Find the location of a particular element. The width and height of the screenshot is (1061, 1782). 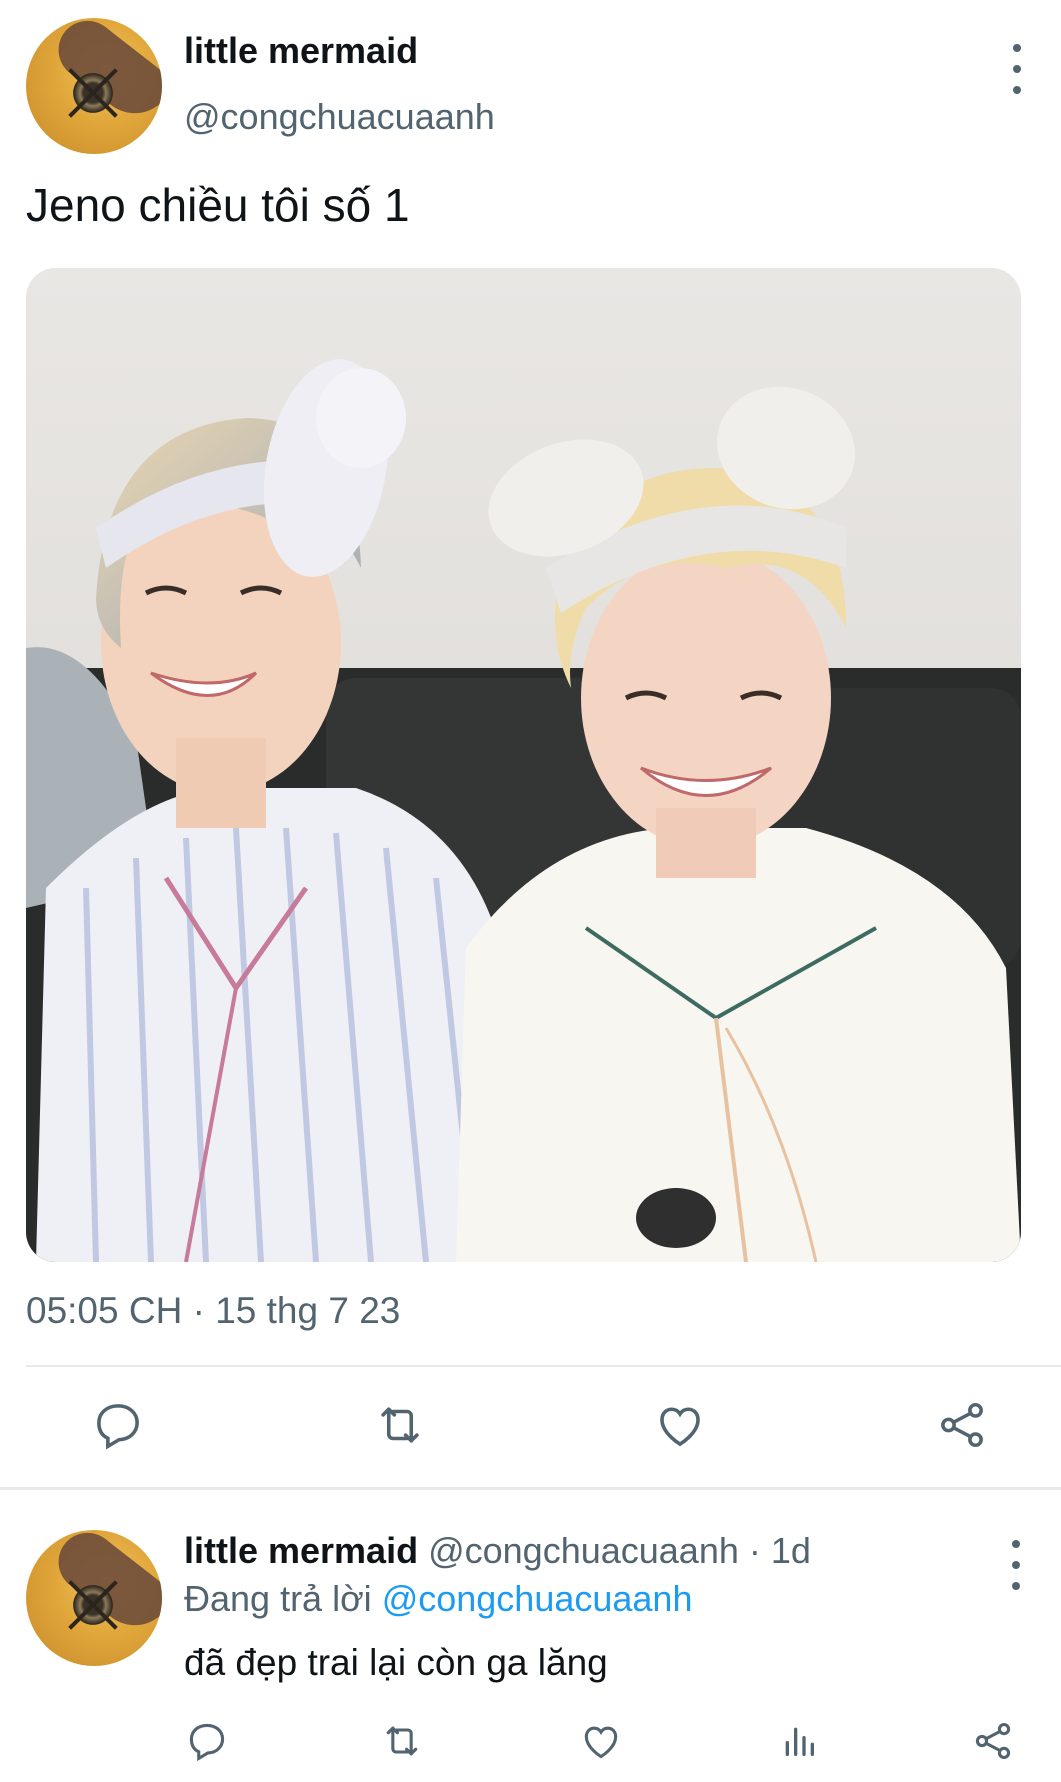

tweet-actions is located at coordinates (530, 1430).